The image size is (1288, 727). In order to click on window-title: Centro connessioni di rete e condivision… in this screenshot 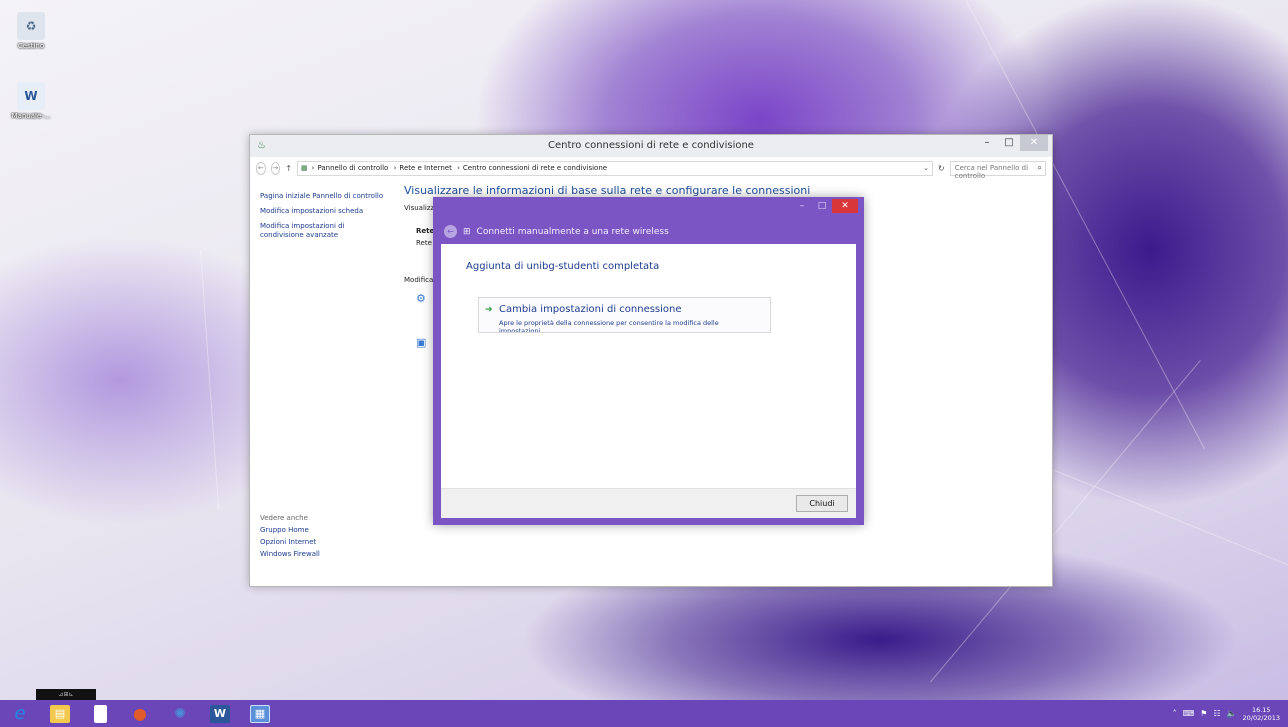, I will do `click(651, 145)`.